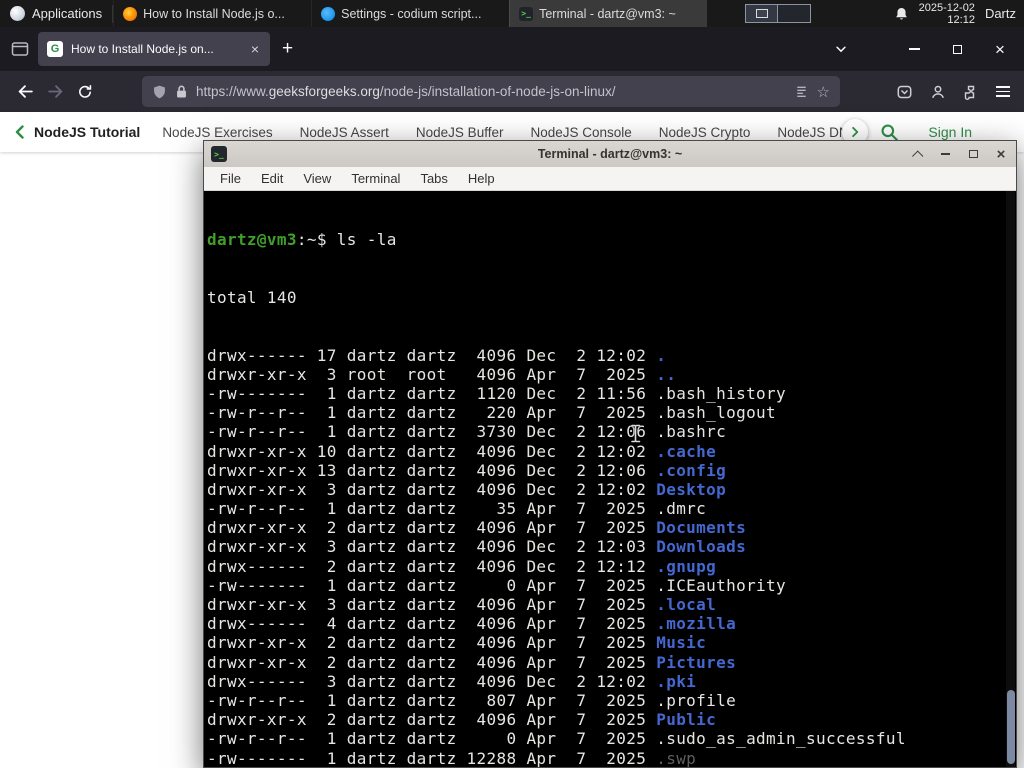 This screenshot has height=768, width=1024. Describe the element at coordinates (1011, 727) in the screenshot. I see `terminal-scrollbar-thumb` at that location.